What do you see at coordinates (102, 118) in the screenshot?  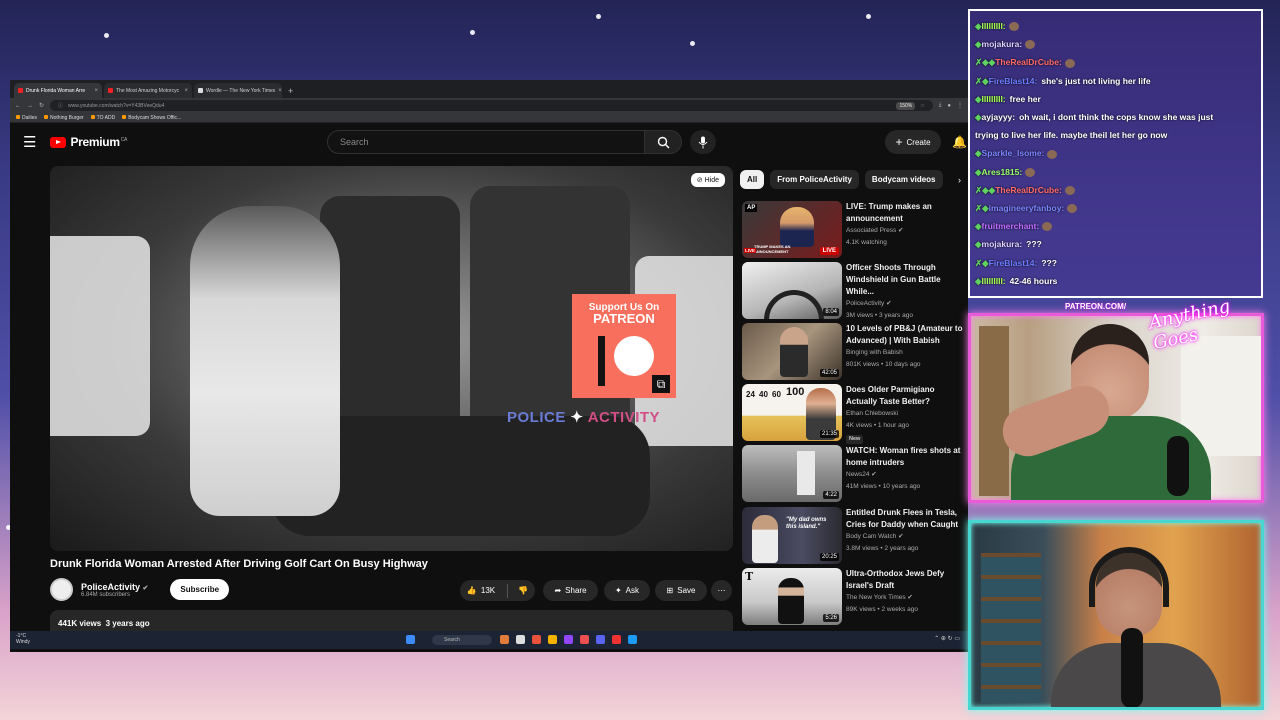 I see `bookmark-item: TO ADD` at bounding box center [102, 118].